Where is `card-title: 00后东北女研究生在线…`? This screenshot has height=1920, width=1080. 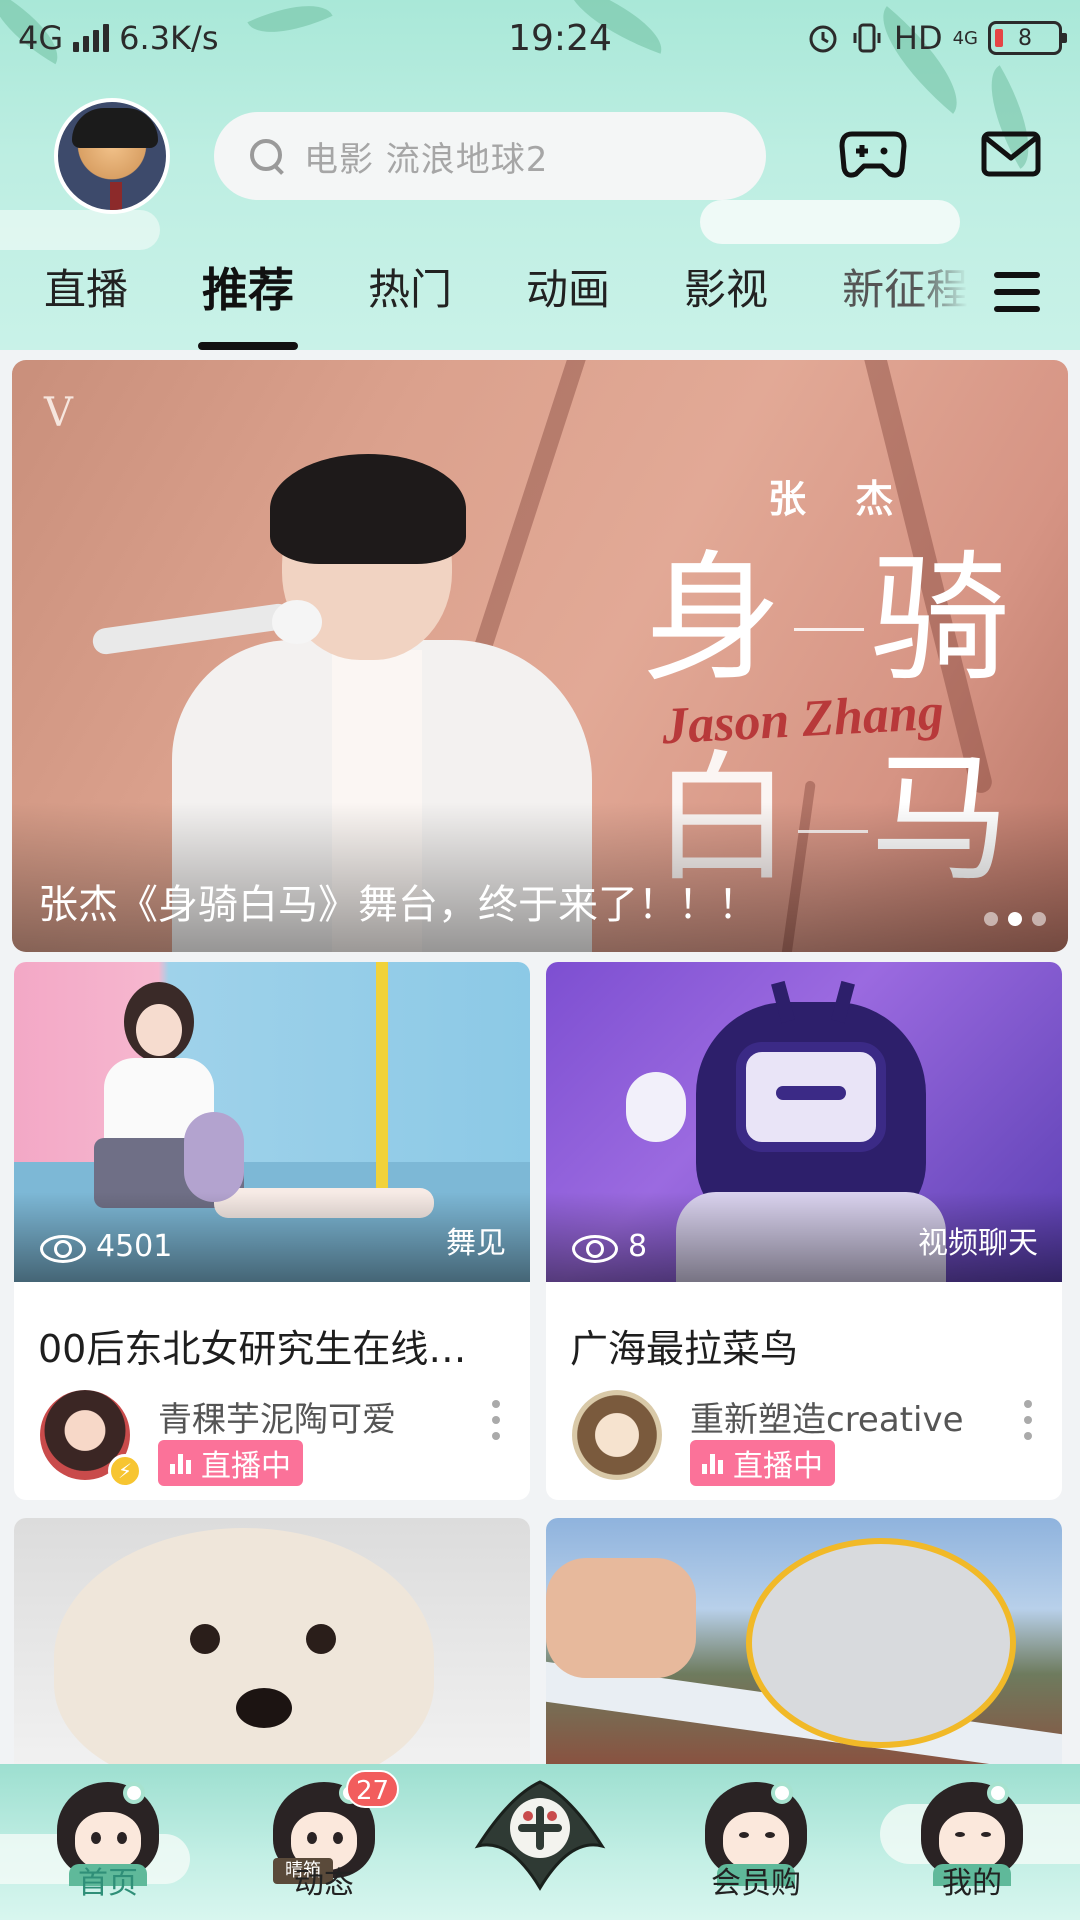 card-title: 00后东北女研究生在线… is located at coordinates (273, 1345).